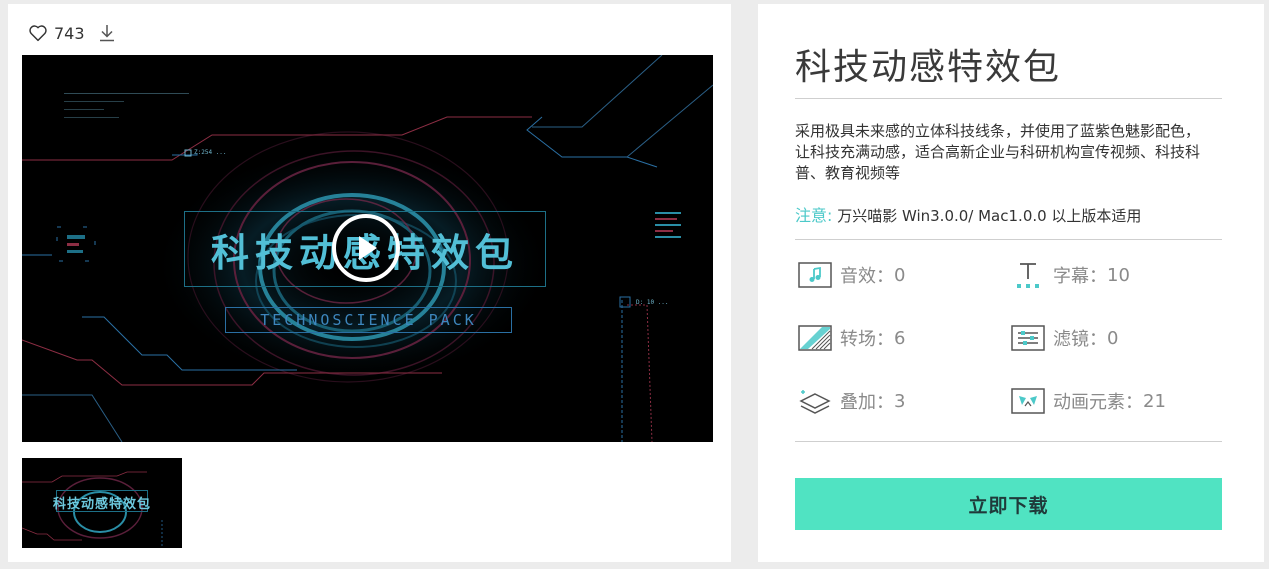 This screenshot has height=569, width=1269. Describe the element at coordinates (814, 215) in the screenshot. I see `notice-label: 注意:` at that location.